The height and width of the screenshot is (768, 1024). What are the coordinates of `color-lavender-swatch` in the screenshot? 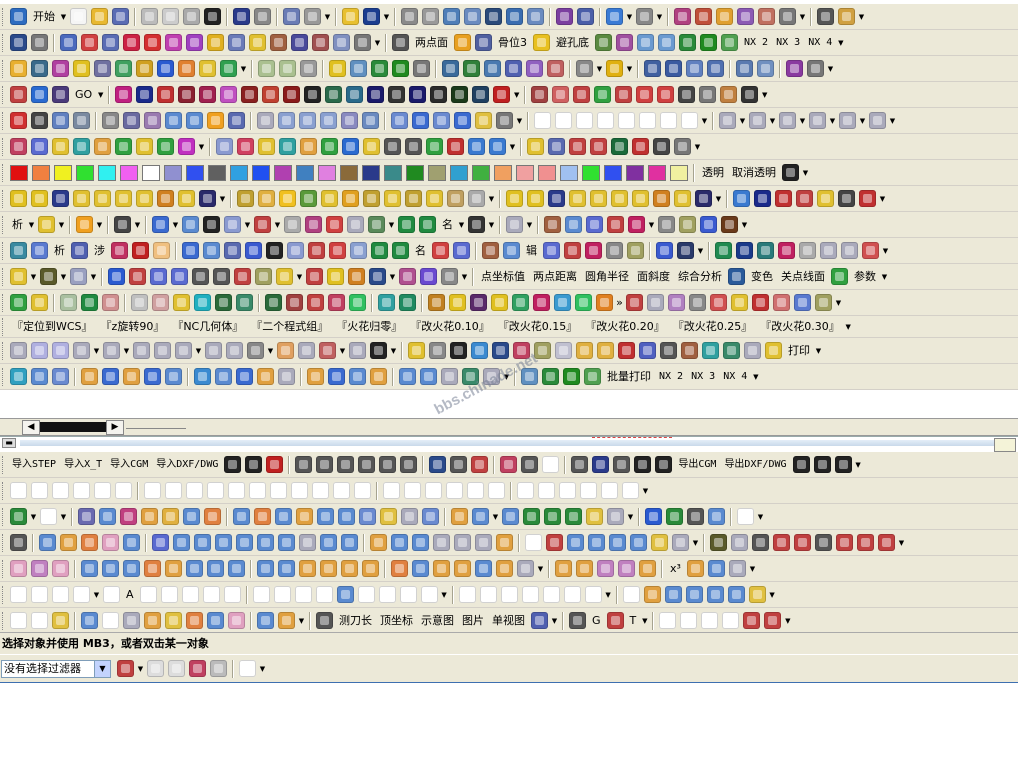 It's located at (173, 172).